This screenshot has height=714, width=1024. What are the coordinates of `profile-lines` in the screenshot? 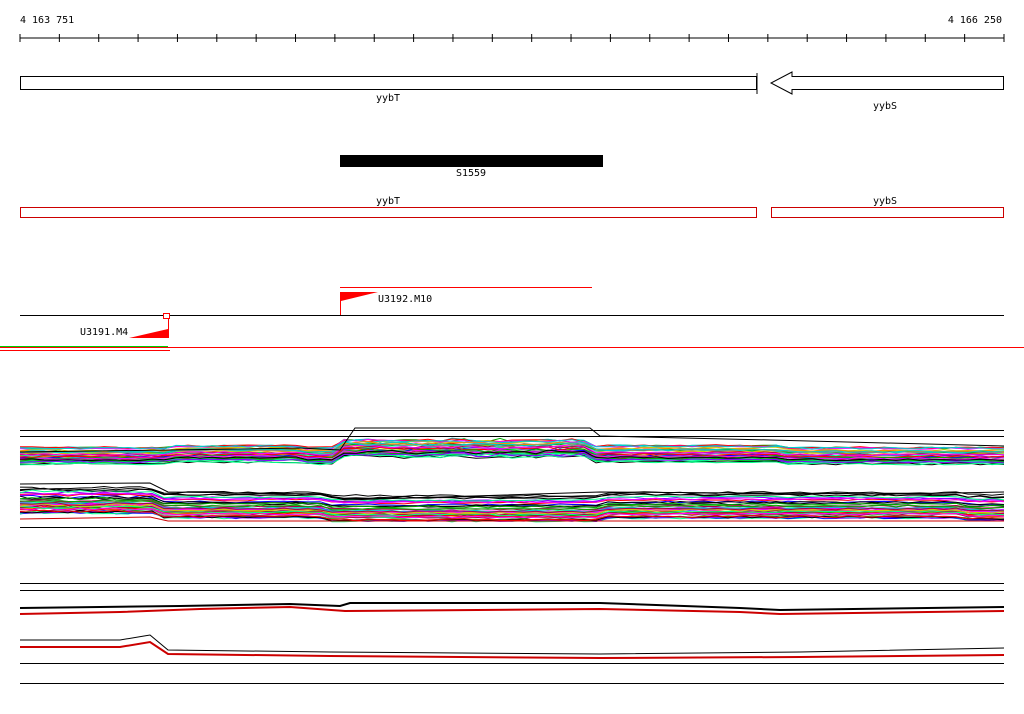 It's located at (512, 475).